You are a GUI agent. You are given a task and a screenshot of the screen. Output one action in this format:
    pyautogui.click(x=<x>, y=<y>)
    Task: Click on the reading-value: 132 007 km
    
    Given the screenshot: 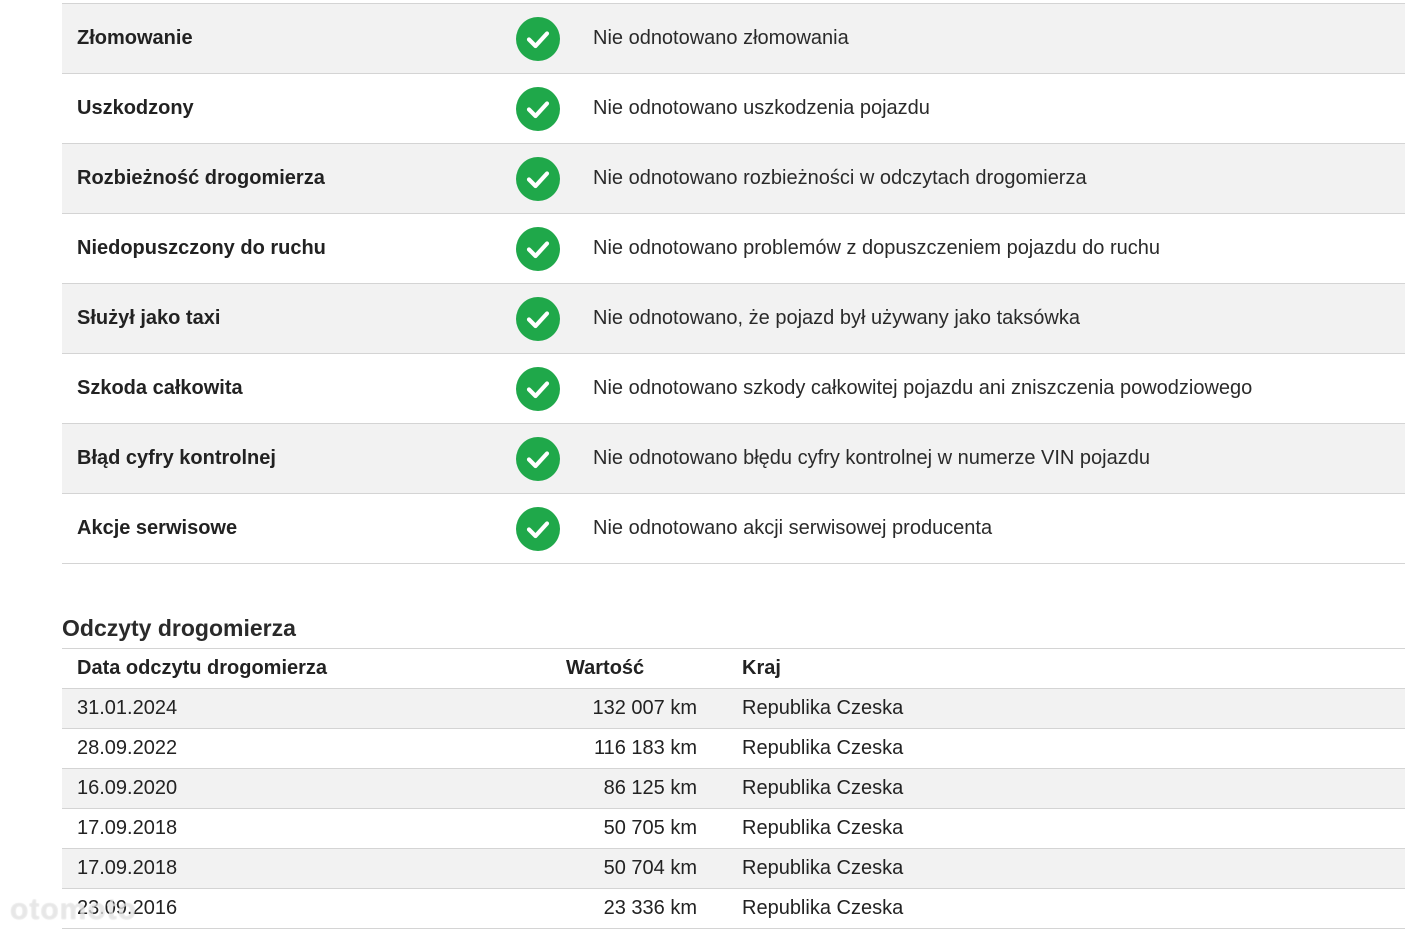 What is the action you would take?
    pyautogui.click(x=644, y=708)
    